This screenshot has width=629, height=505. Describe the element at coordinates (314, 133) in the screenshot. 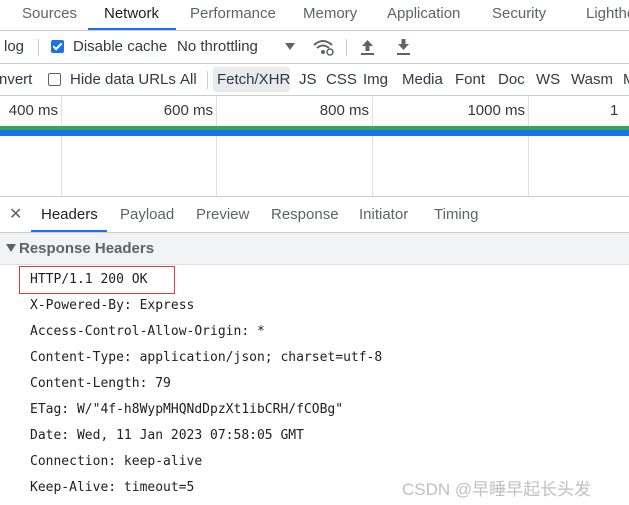

I see `timeline-bar-download` at that location.